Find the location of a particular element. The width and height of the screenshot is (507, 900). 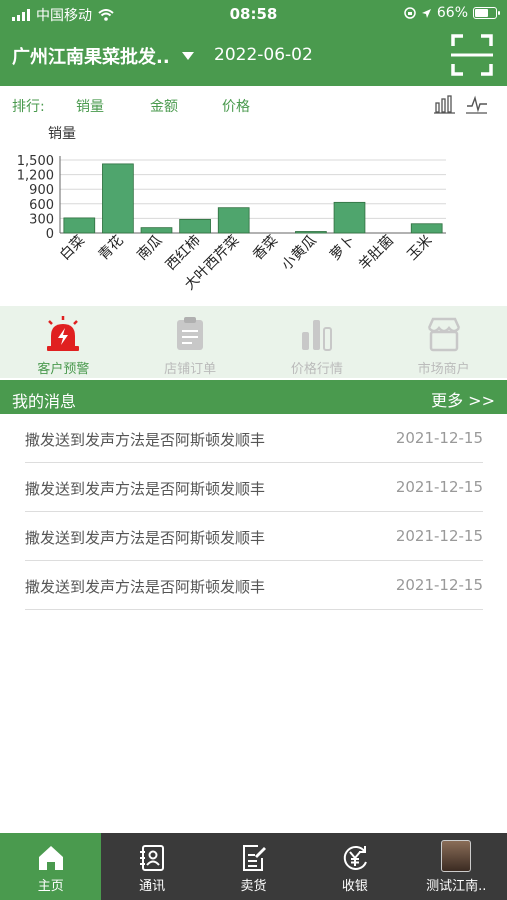

avatar is located at coordinates (456, 856).